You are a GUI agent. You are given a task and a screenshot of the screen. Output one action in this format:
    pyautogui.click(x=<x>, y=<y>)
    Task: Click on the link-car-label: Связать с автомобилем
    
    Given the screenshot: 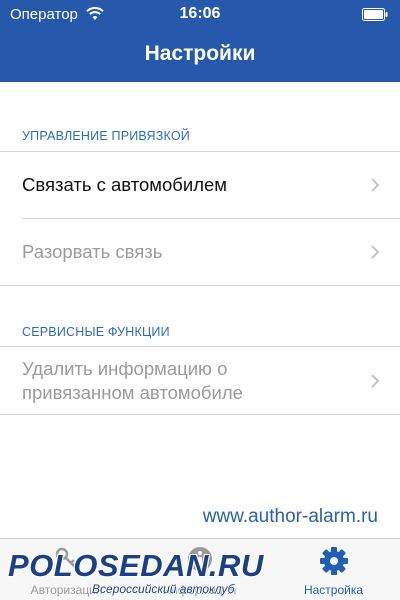 What is the action you would take?
    pyautogui.click(x=125, y=184)
    